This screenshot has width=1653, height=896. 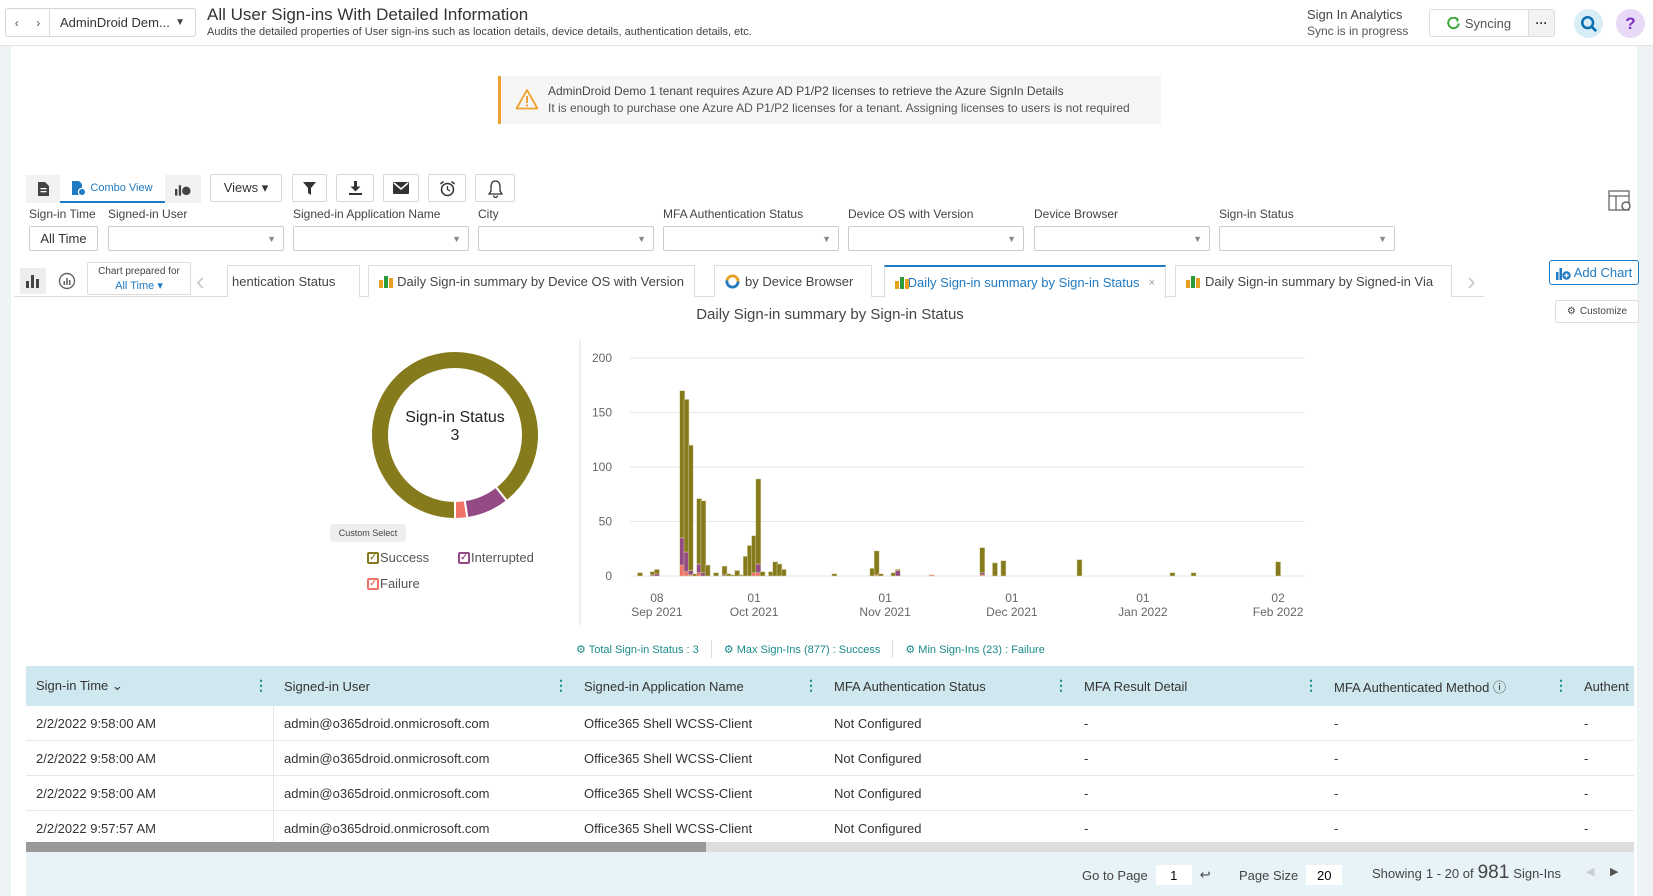 I want to click on close-icon: ×, so click(x=1152, y=283).